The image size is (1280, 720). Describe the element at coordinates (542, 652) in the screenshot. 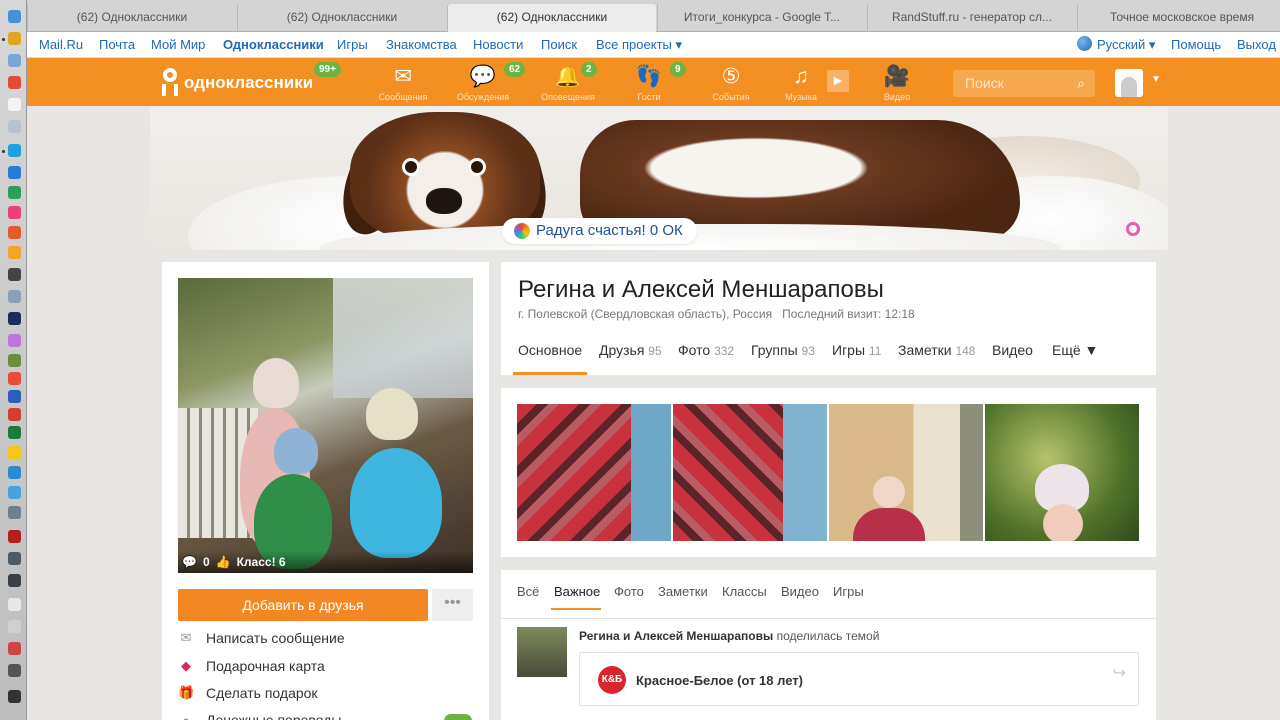

I see `post-author-avatar` at that location.